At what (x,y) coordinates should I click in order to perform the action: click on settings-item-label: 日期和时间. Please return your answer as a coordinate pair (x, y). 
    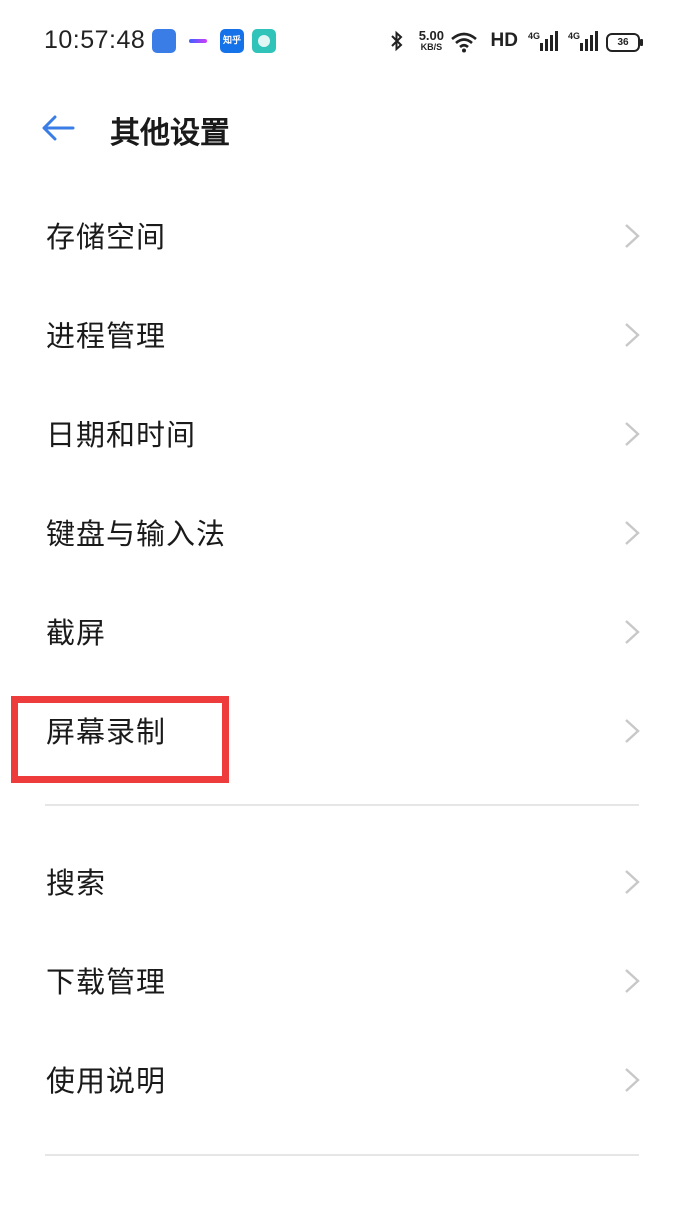
    Looking at the image, I should click on (121, 435).